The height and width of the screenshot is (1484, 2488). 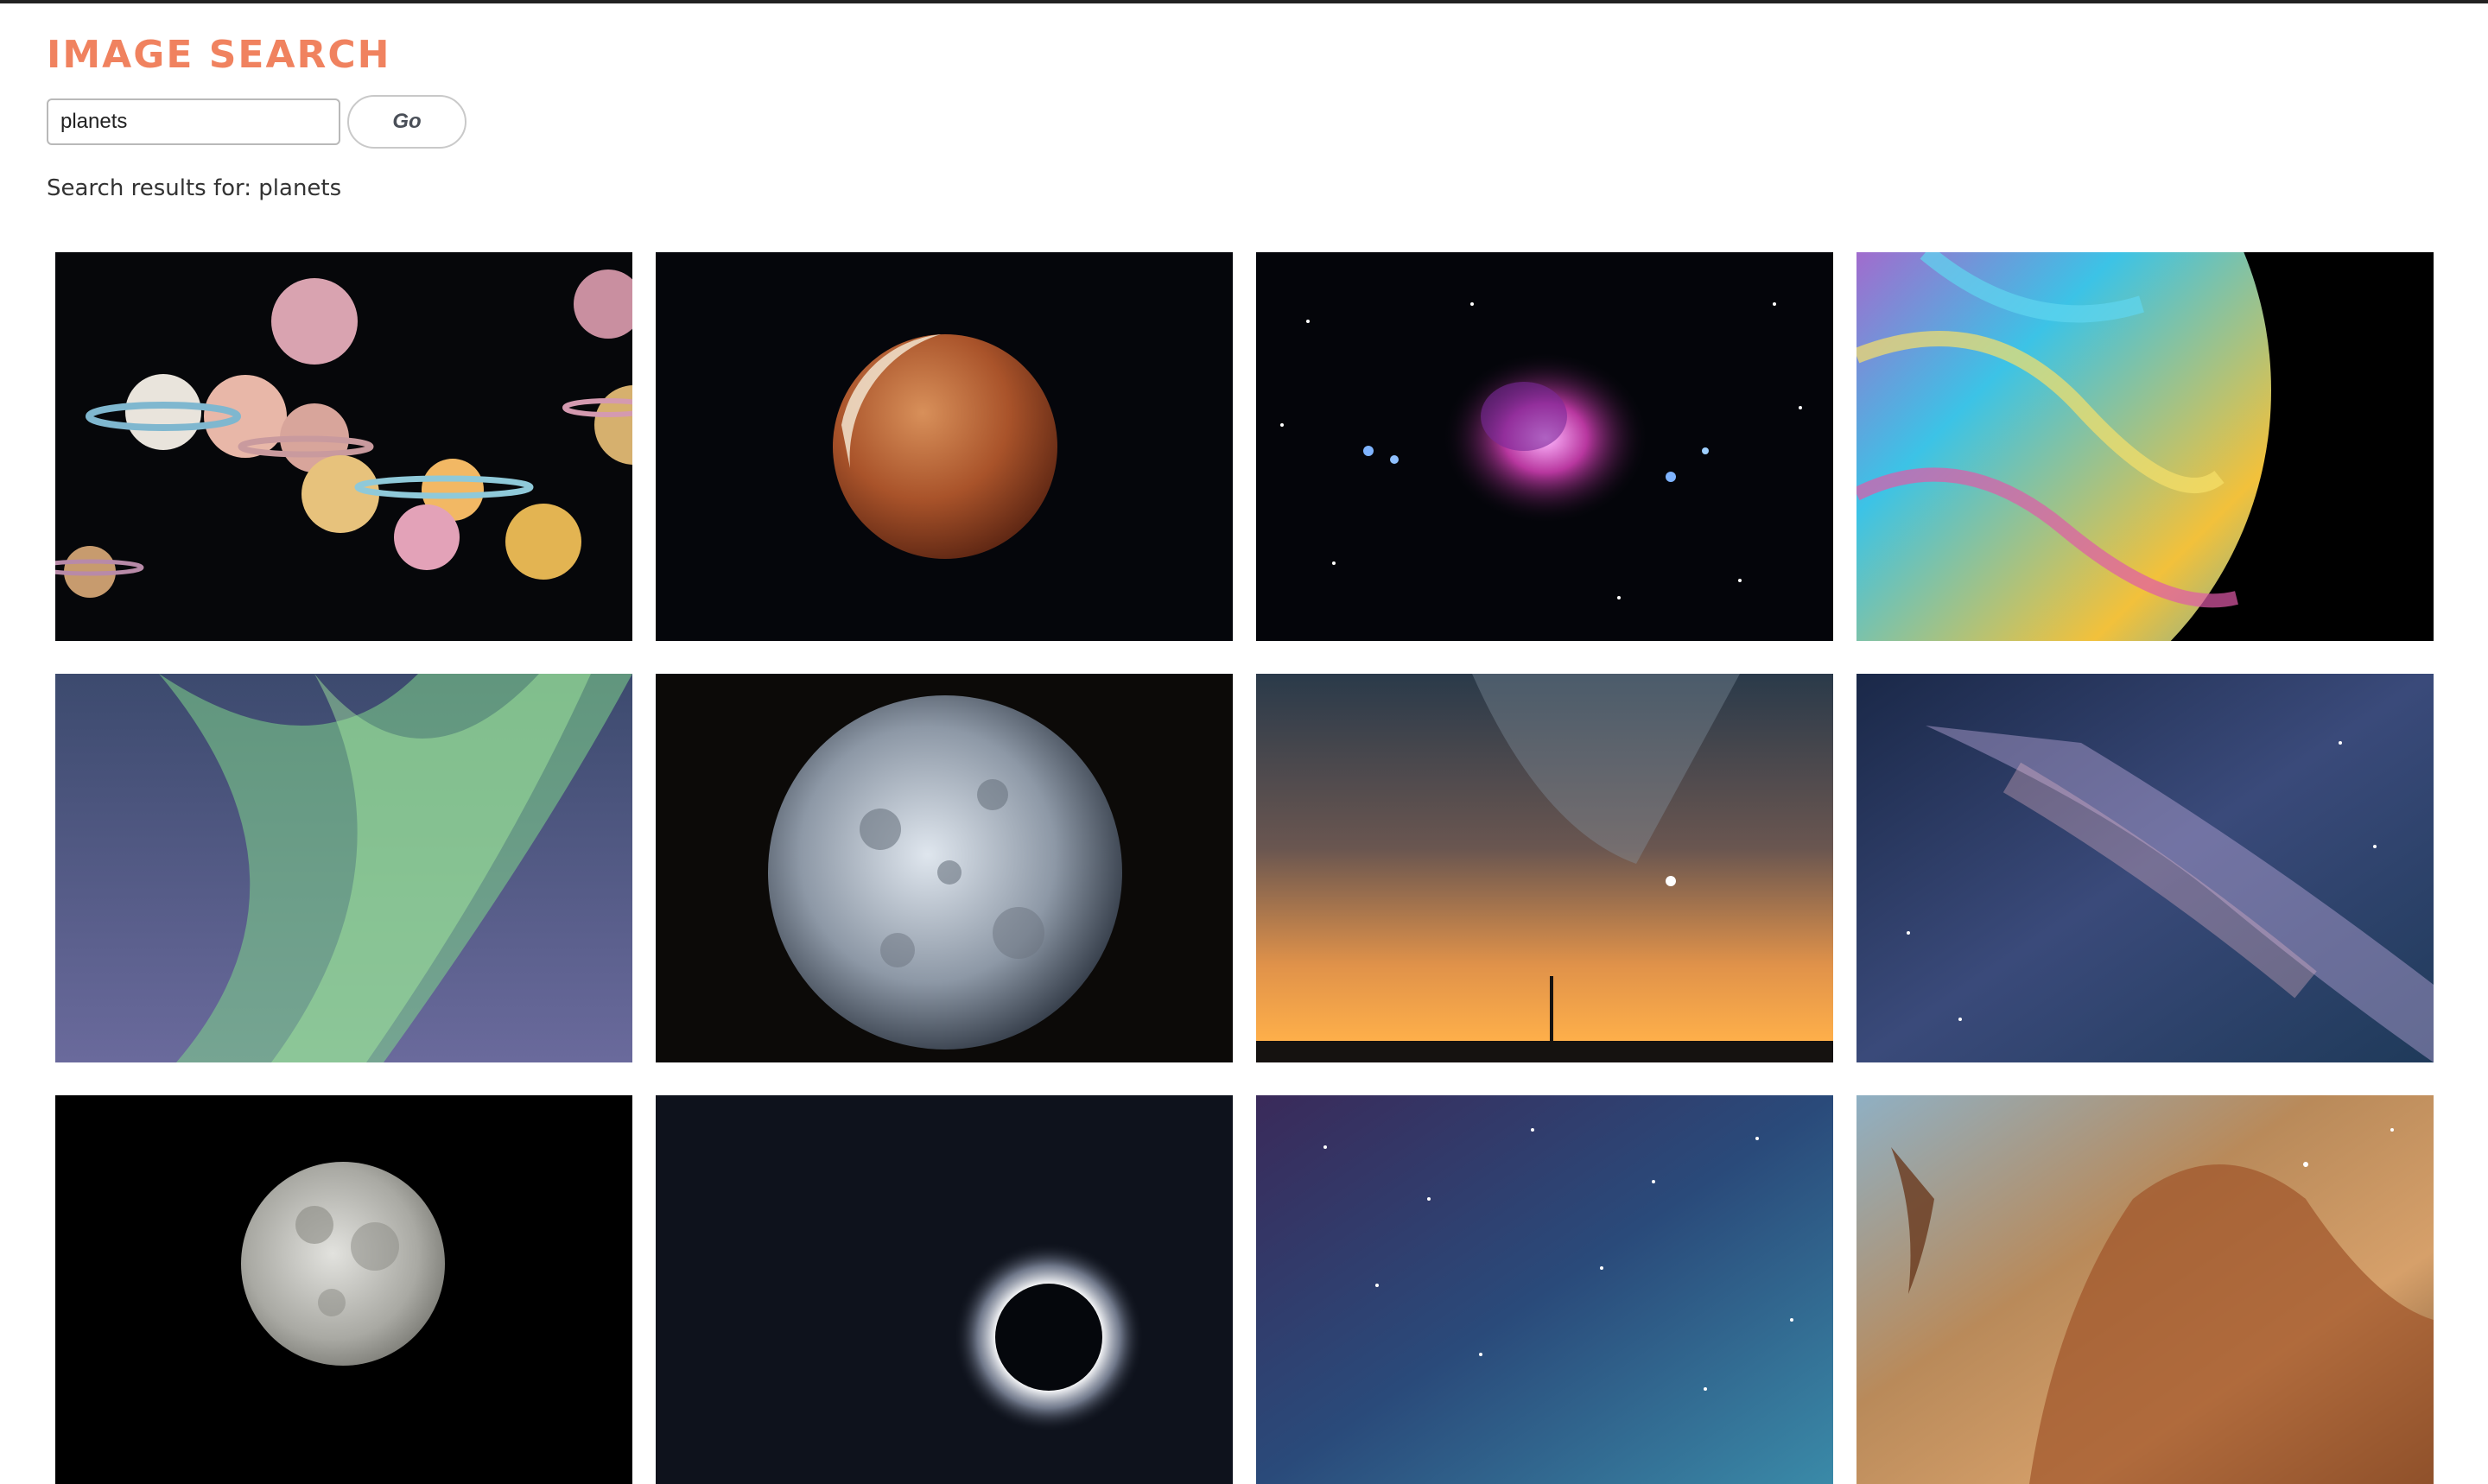 What do you see at coordinates (343, 1289) in the screenshot?
I see `result-image-full-moon` at bounding box center [343, 1289].